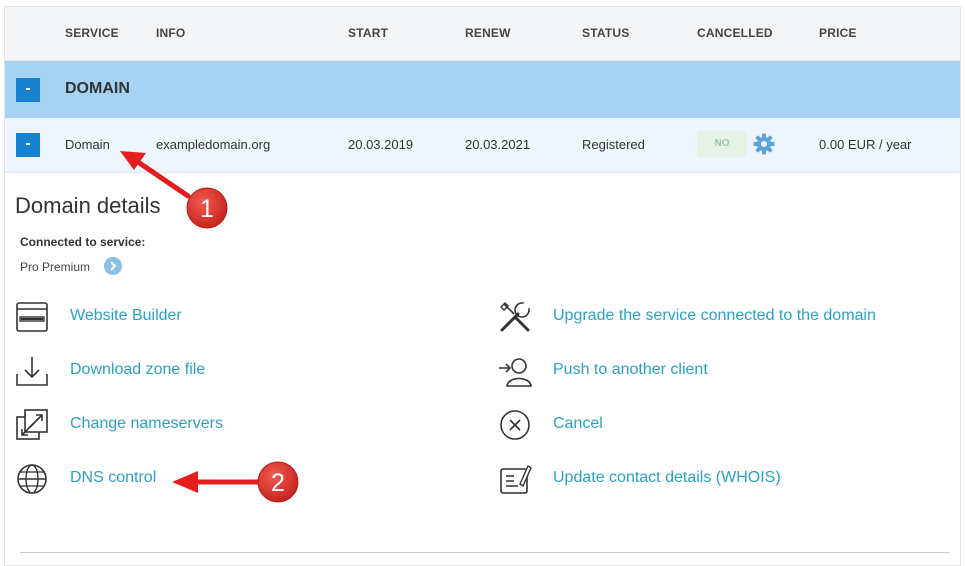  I want to click on arrow-2-icon, so click(218, 482).